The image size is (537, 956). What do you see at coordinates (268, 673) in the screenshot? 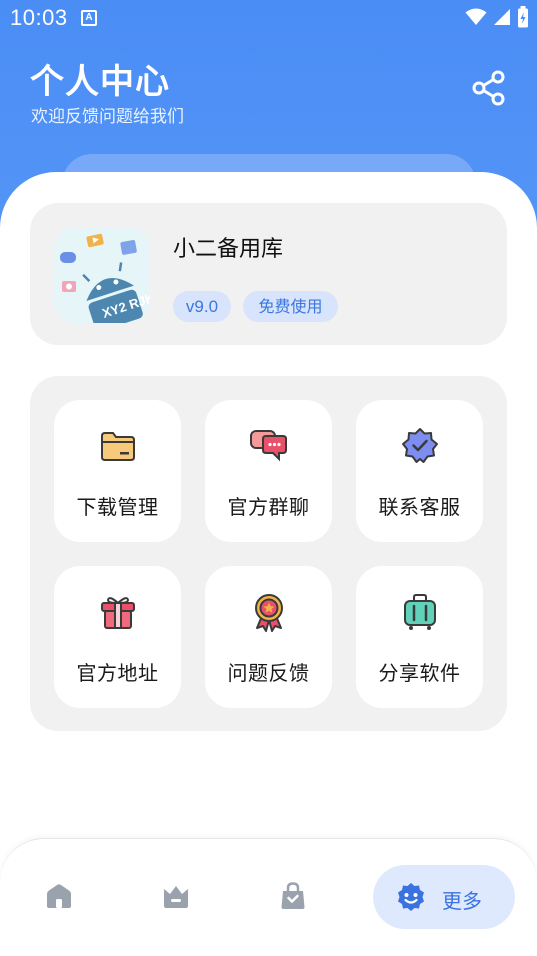
I see `menu-item-label: 问题反馈` at bounding box center [268, 673].